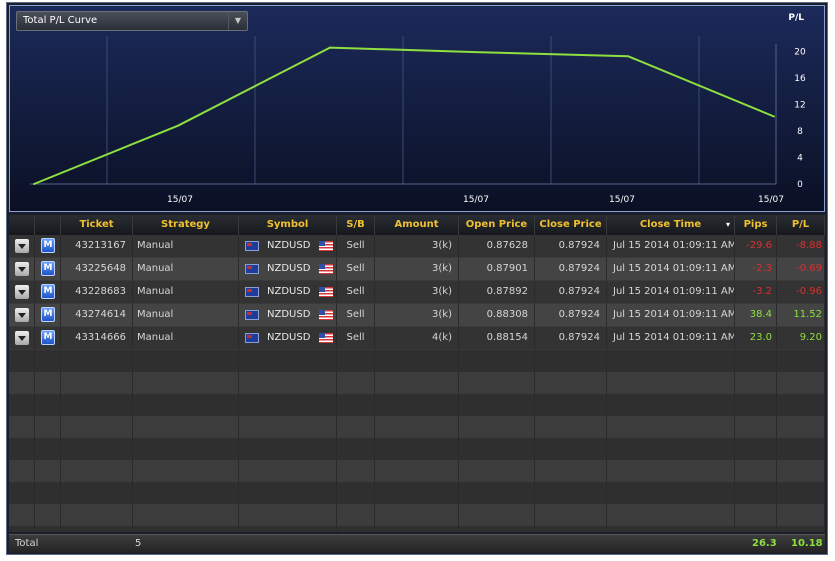 Image resolution: width=835 pixels, height=561 pixels. Describe the element at coordinates (60, 20) in the screenshot. I see `chart-type-dropdown-label: Total P/L Curve` at that location.